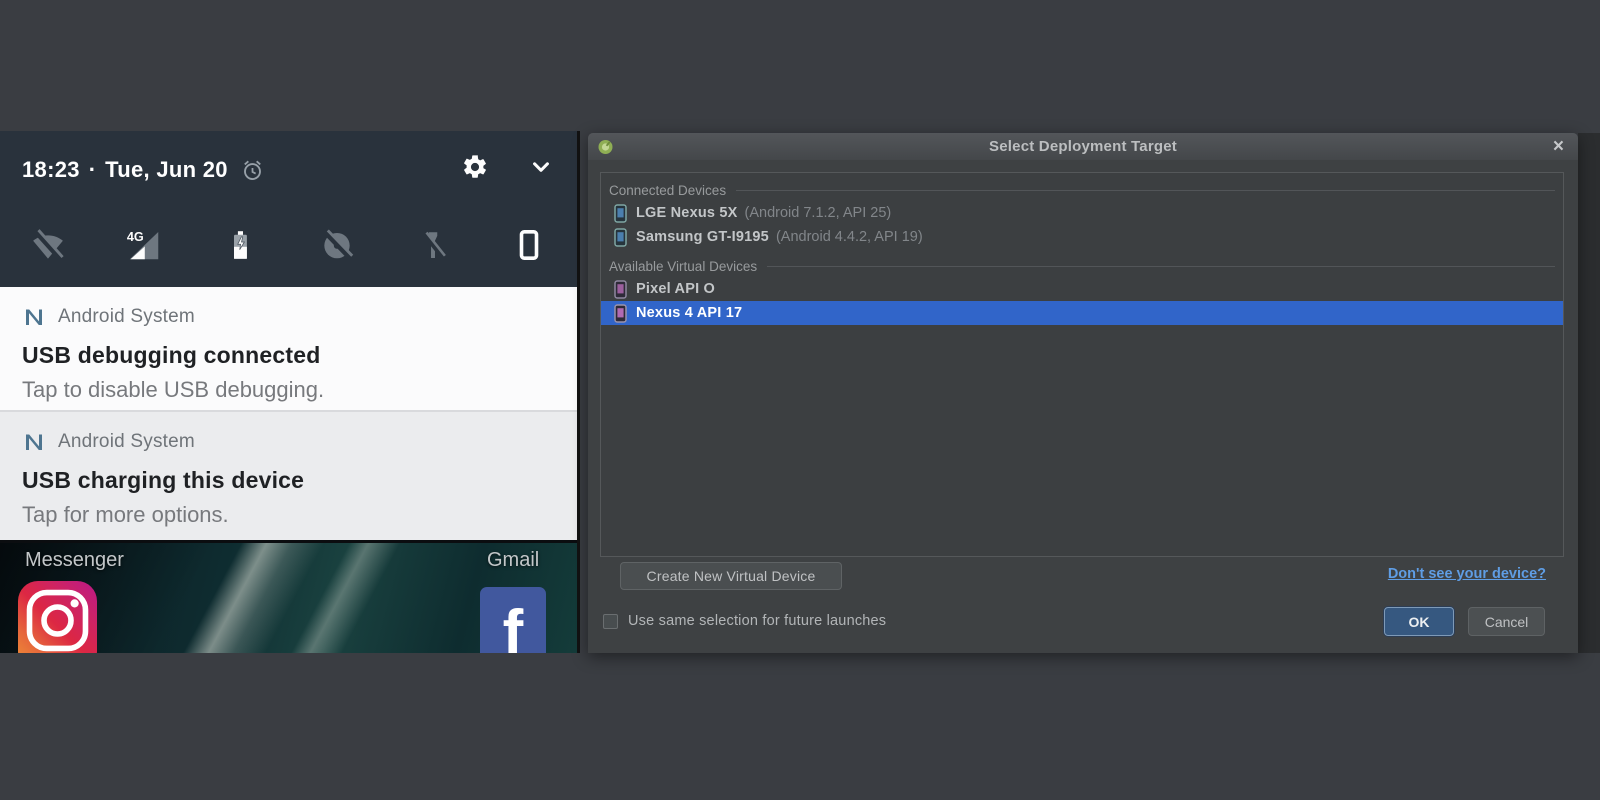  I want to click on facebook-icon: f, so click(513, 620).